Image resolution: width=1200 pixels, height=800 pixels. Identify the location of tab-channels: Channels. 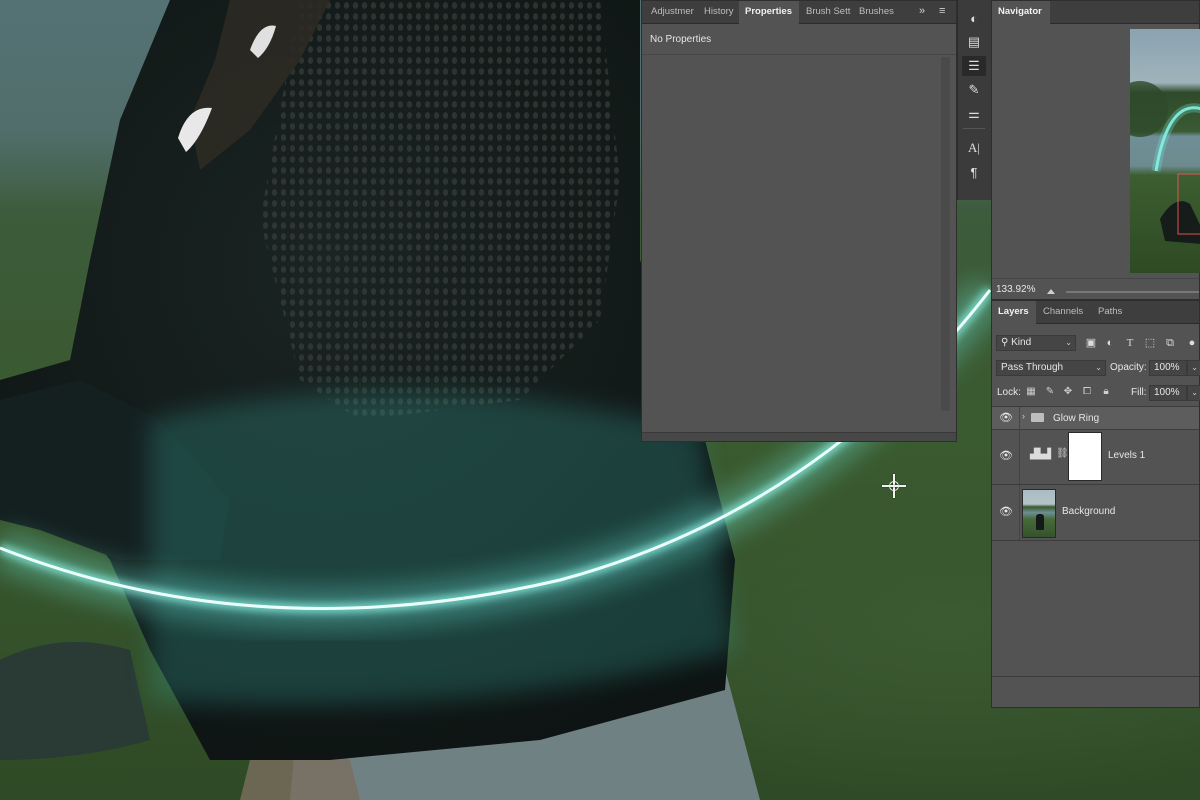
(1063, 312).